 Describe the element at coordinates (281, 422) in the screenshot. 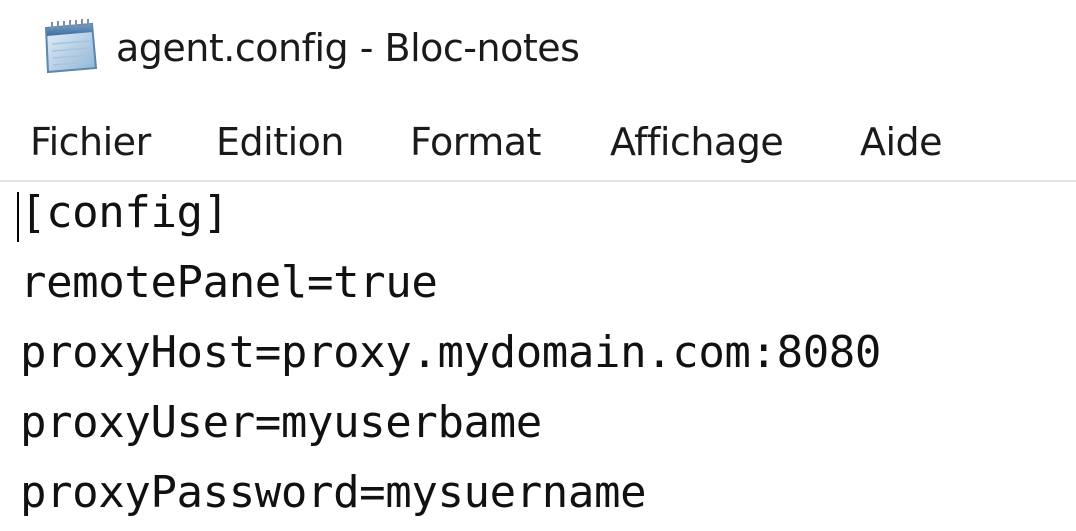

I see `editor-line: proxyUser=myuserbame` at that location.